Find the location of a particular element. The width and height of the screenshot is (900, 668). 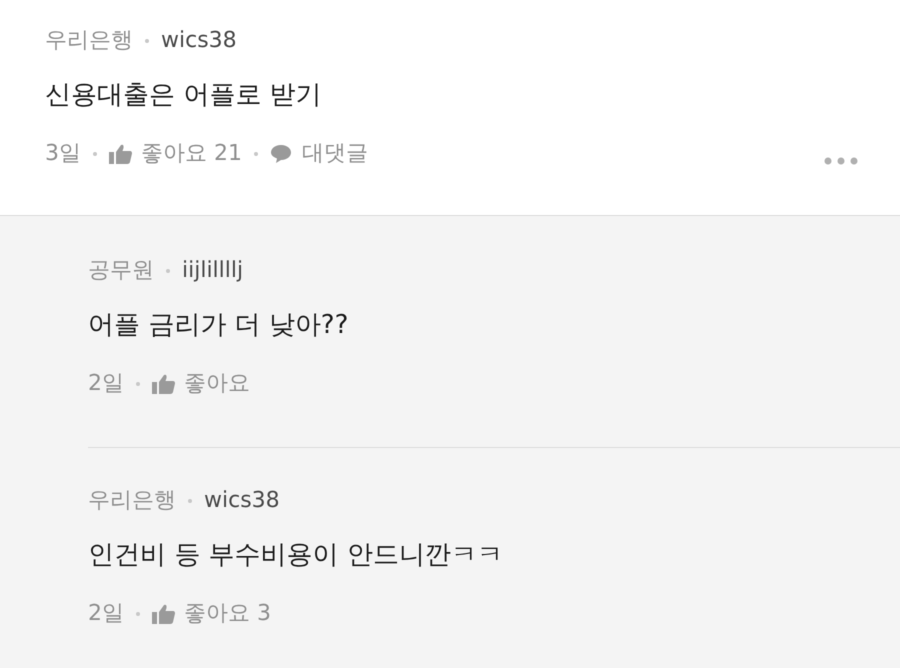

author-name: iijlillllj is located at coordinates (213, 271).